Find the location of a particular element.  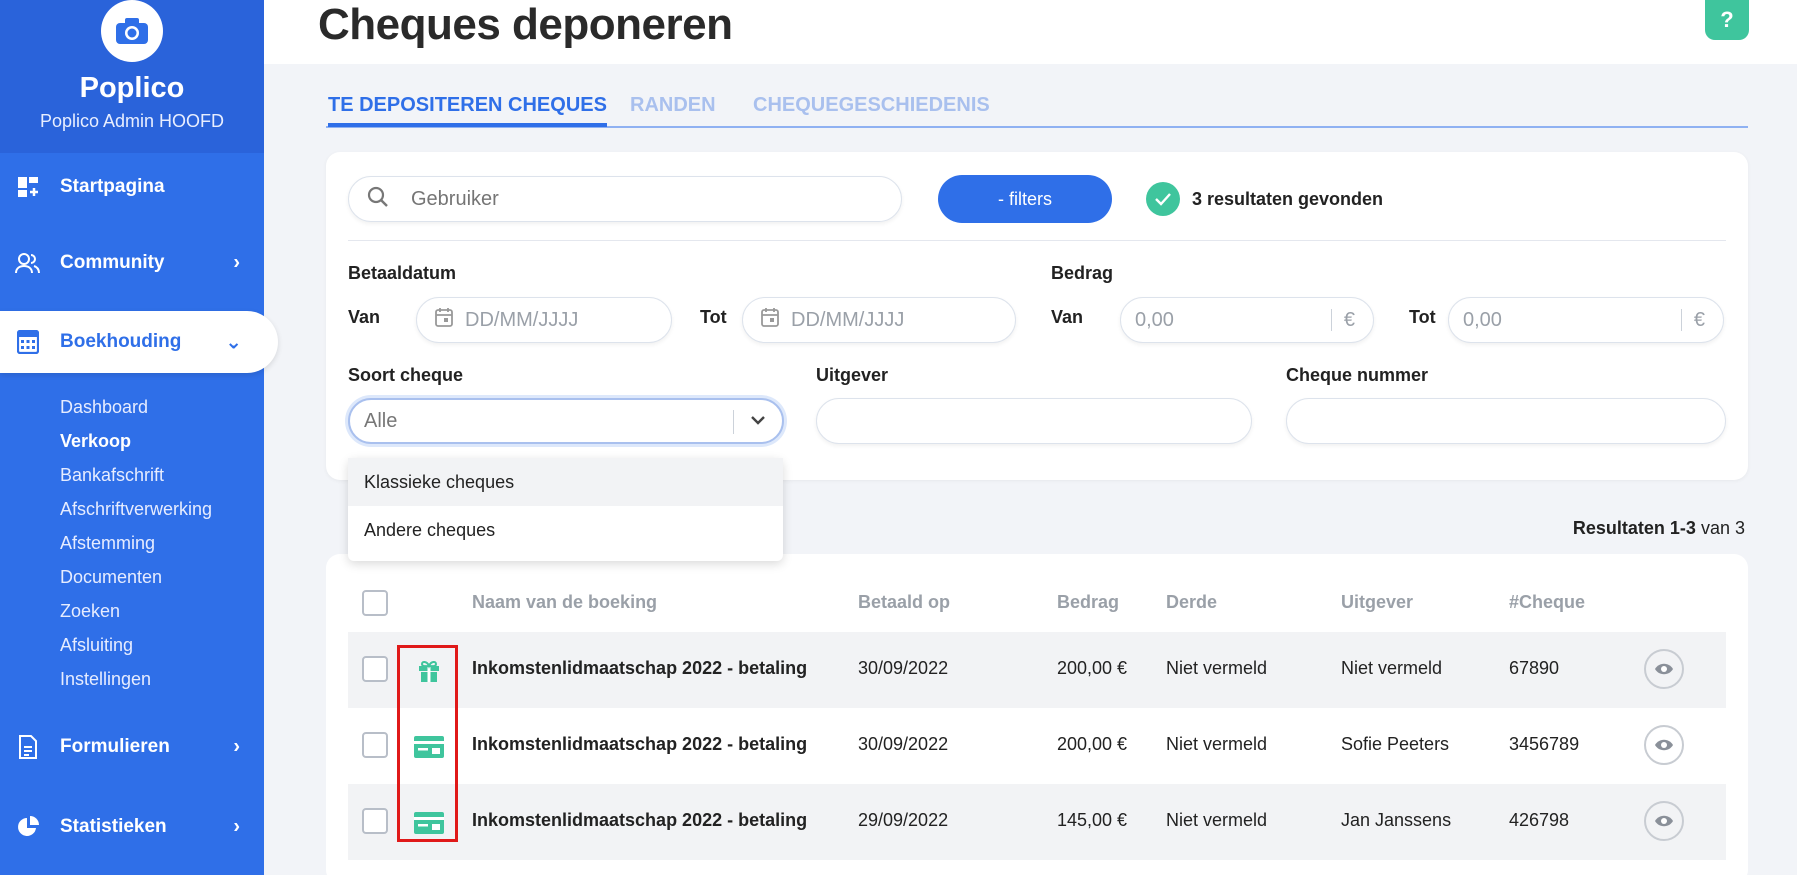

date-to-field: DD/MM/JJJJ is located at coordinates (879, 320).